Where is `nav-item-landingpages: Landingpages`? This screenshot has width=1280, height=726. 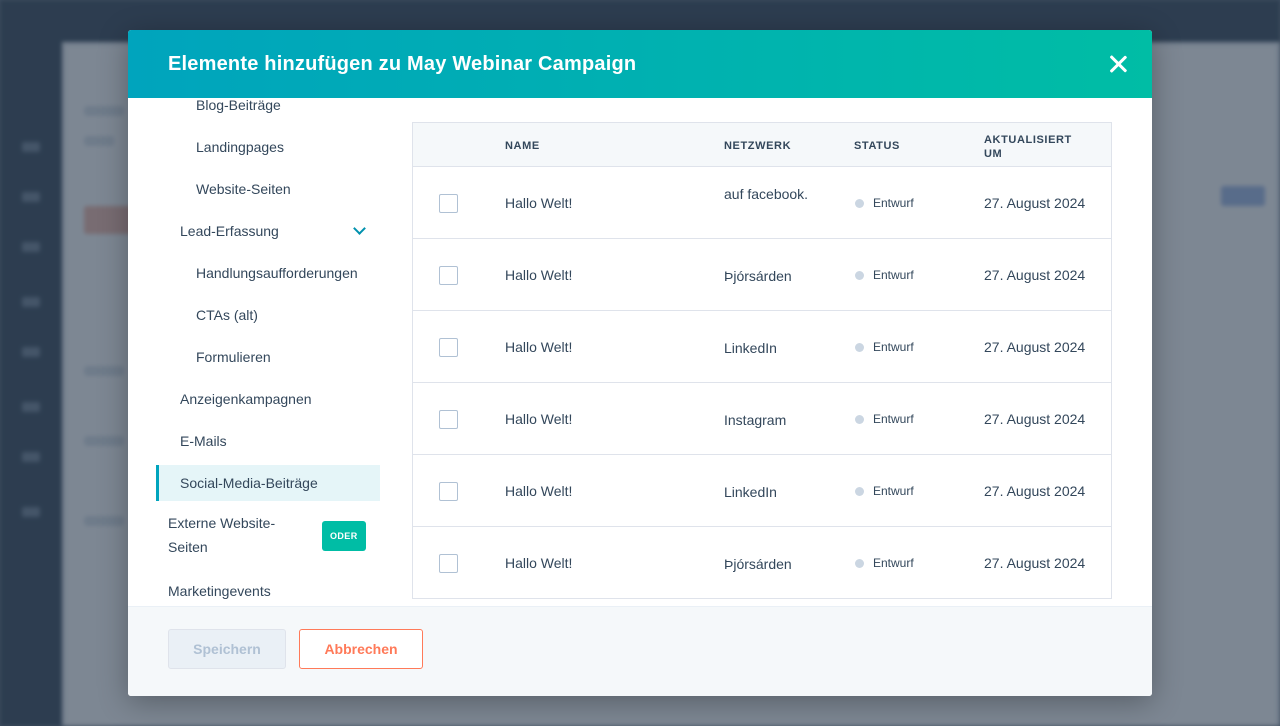 nav-item-landingpages: Landingpages is located at coordinates (268, 147).